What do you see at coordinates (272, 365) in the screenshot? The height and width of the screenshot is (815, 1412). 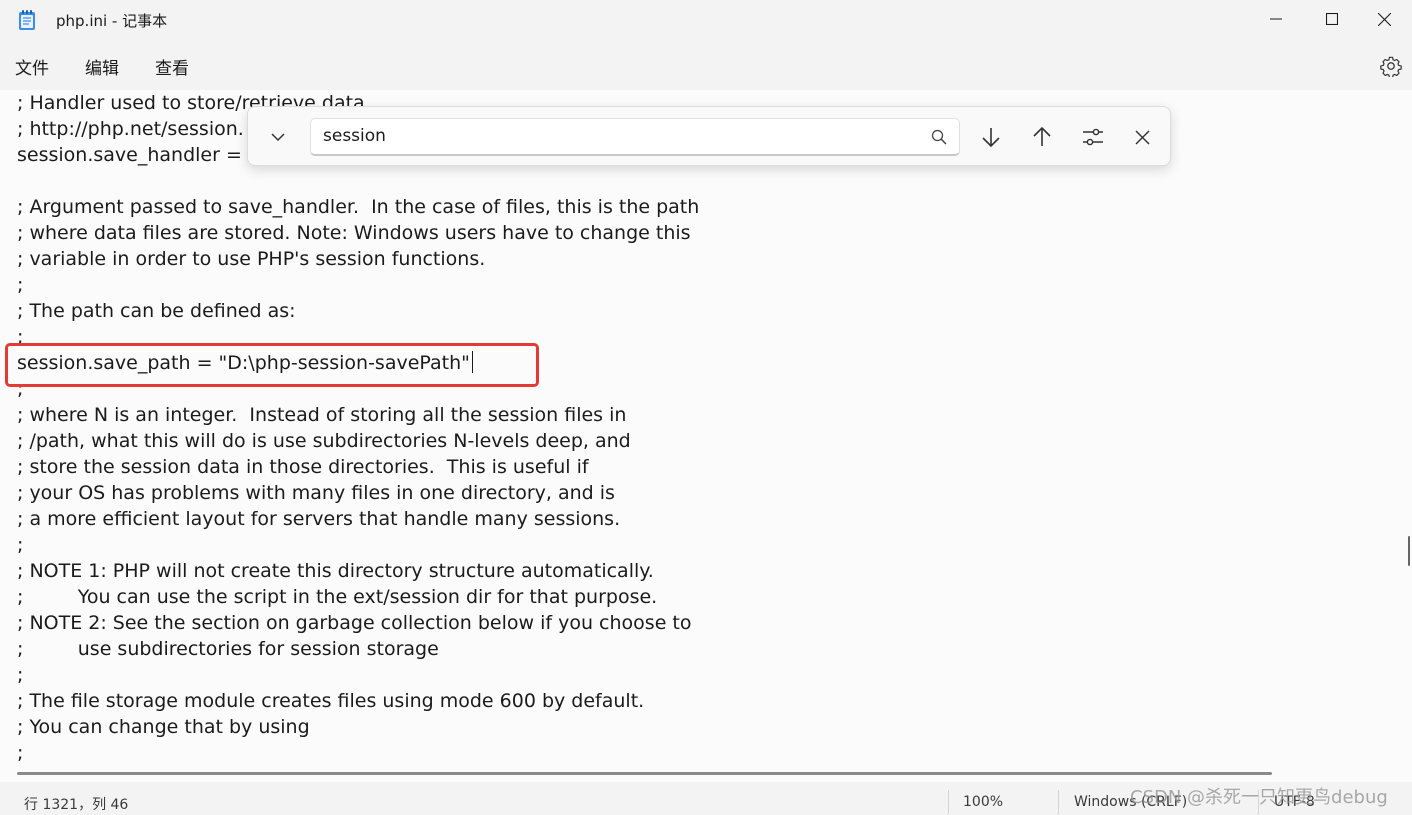 I see `annotation-highlight-box` at bounding box center [272, 365].